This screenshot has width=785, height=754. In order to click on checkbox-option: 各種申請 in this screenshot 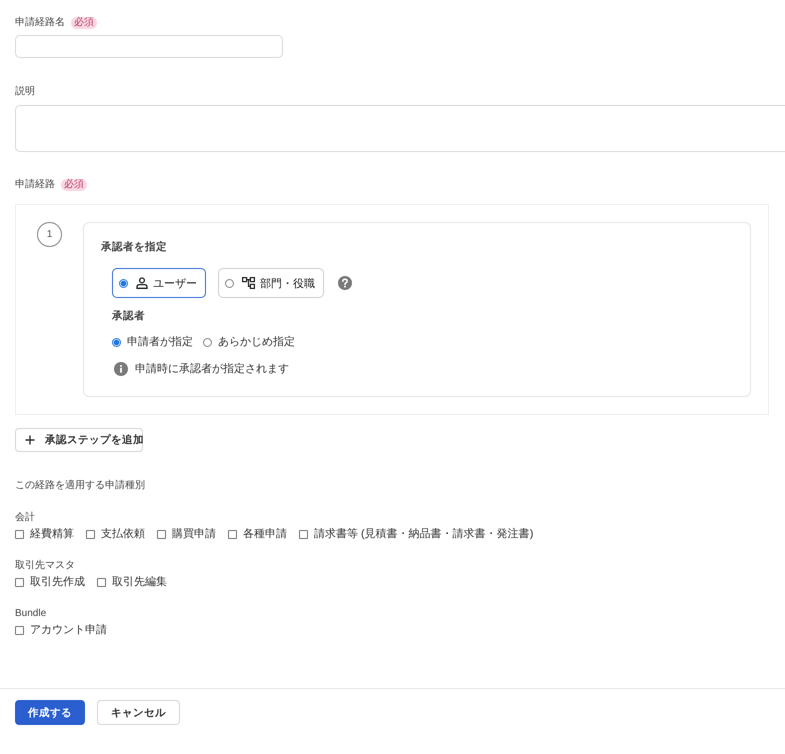, I will do `click(257, 534)`.